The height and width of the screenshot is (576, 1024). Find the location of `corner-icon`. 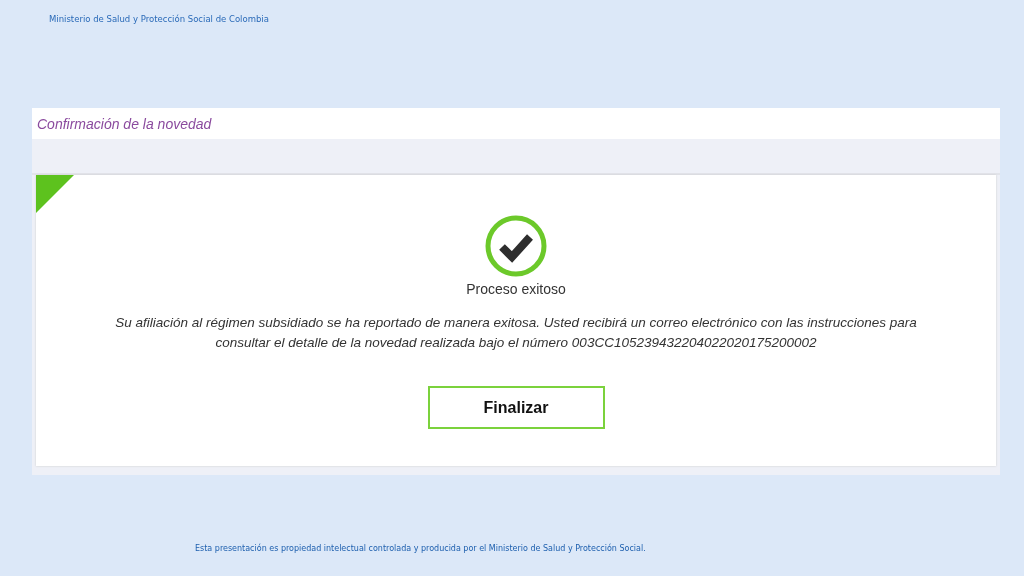

corner-icon is located at coordinates (55, 194).